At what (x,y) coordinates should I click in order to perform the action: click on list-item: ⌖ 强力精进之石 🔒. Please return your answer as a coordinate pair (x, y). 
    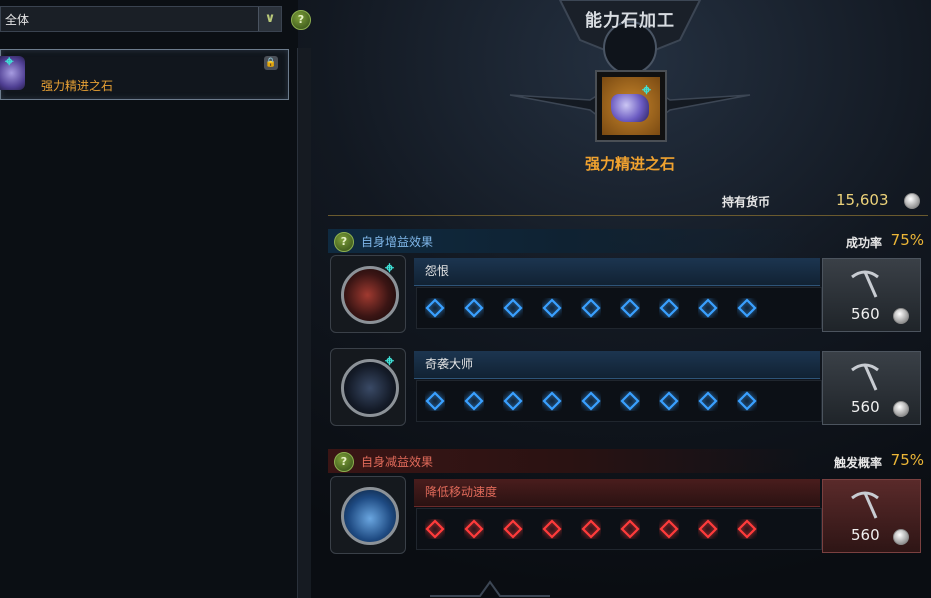
    Looking at the image, I should click on (144, 74).